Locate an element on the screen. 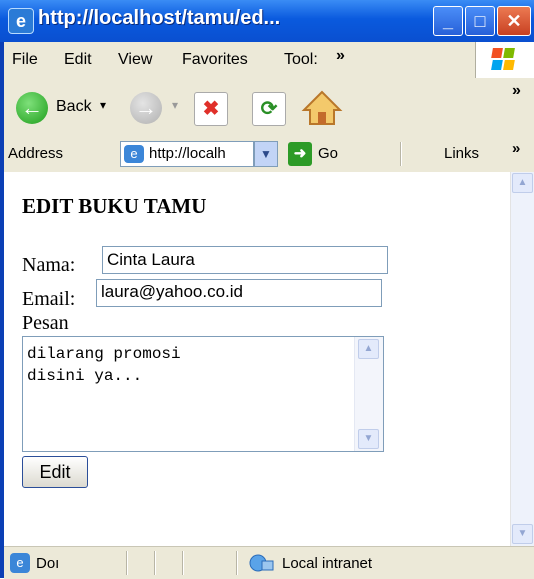 Image resolution: width=534 pixels, height=579 pixels. scroll-up-icon: ▲ is located at coordinates (522, 183).